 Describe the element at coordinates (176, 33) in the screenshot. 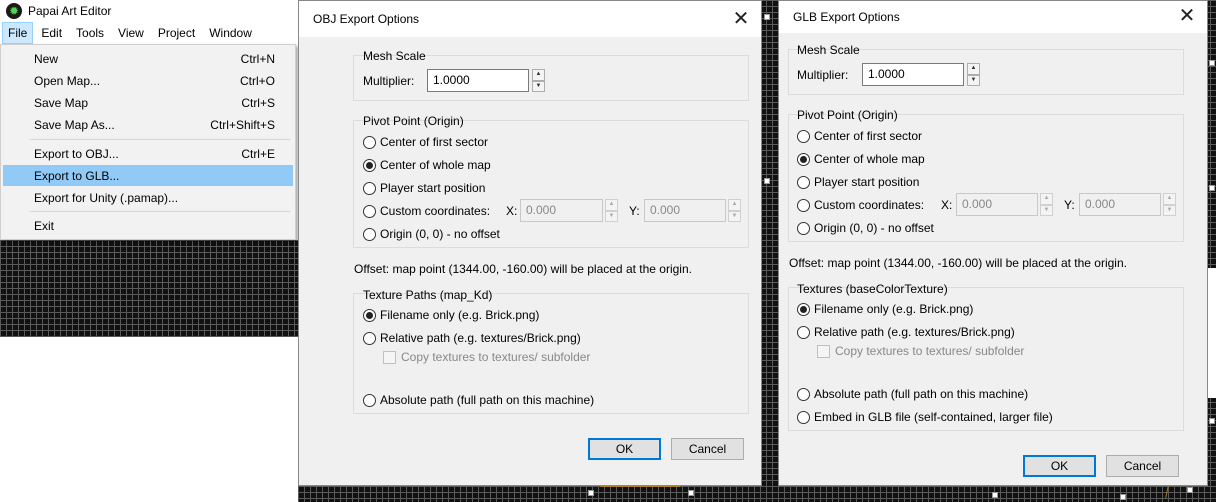

I see `menu-project: Project` at that location.